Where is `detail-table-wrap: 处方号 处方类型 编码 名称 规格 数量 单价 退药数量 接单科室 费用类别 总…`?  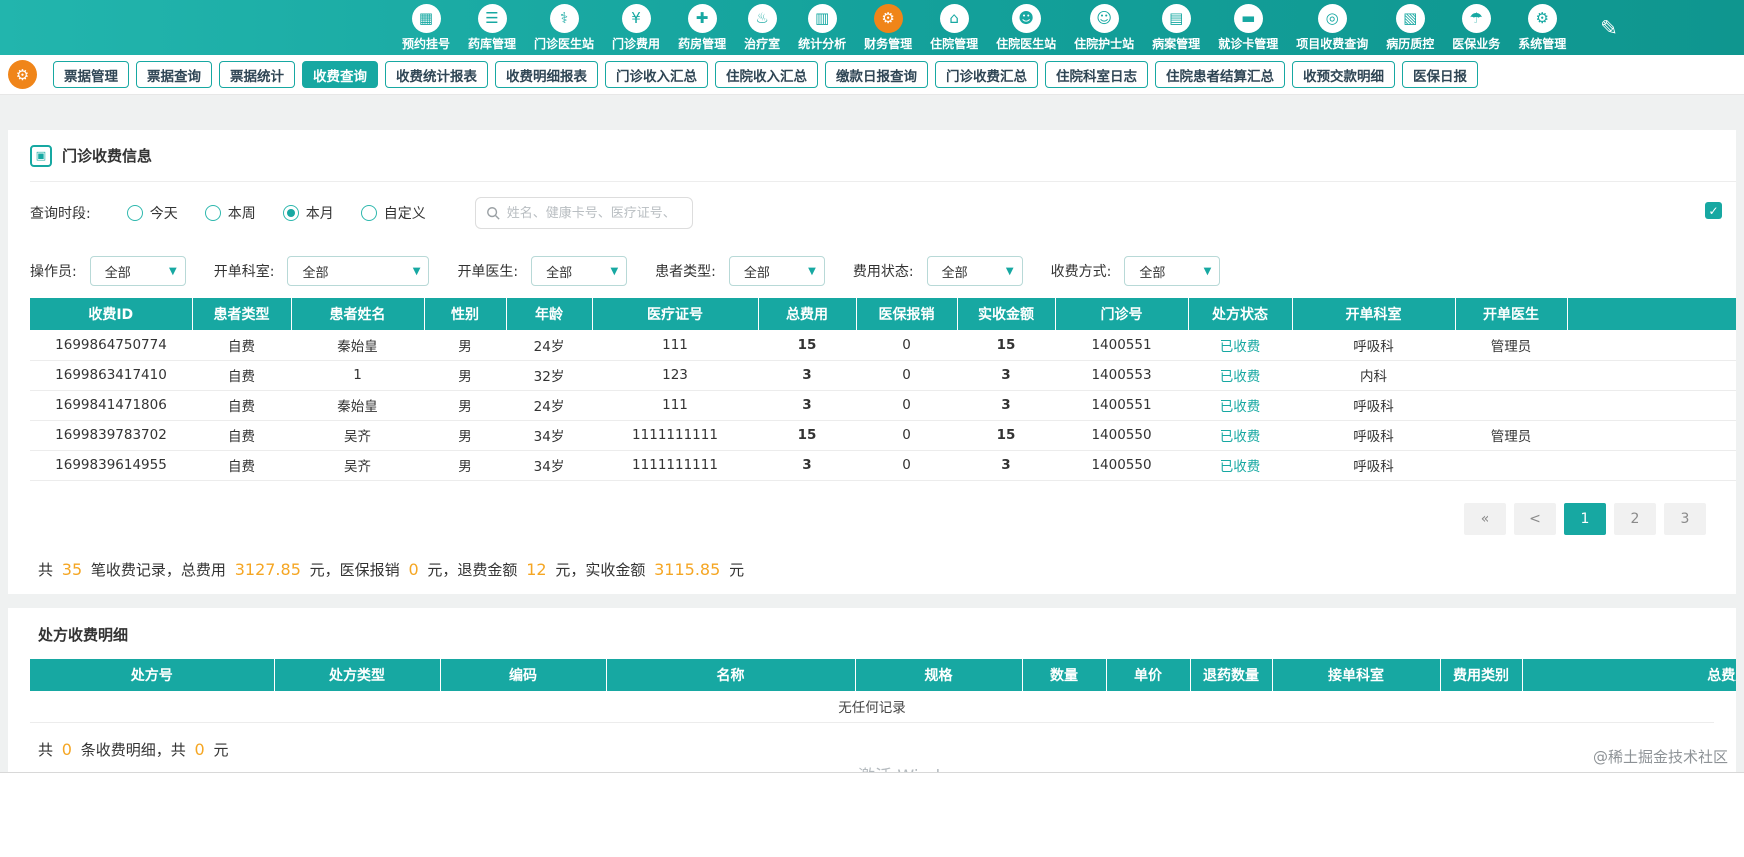
detail-table-wrap: 处方号 处方类型 编码 名称 规格 数量 单价 退药数量 接单科室 费用类别 总… is located at coordinates (883, 674).